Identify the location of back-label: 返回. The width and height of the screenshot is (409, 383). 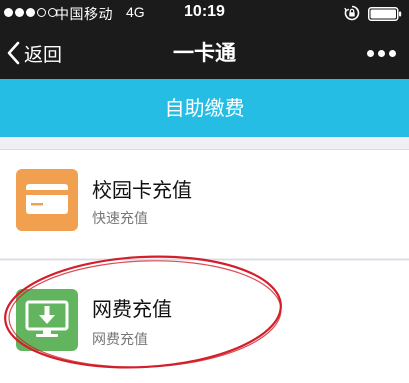
(43, 54).